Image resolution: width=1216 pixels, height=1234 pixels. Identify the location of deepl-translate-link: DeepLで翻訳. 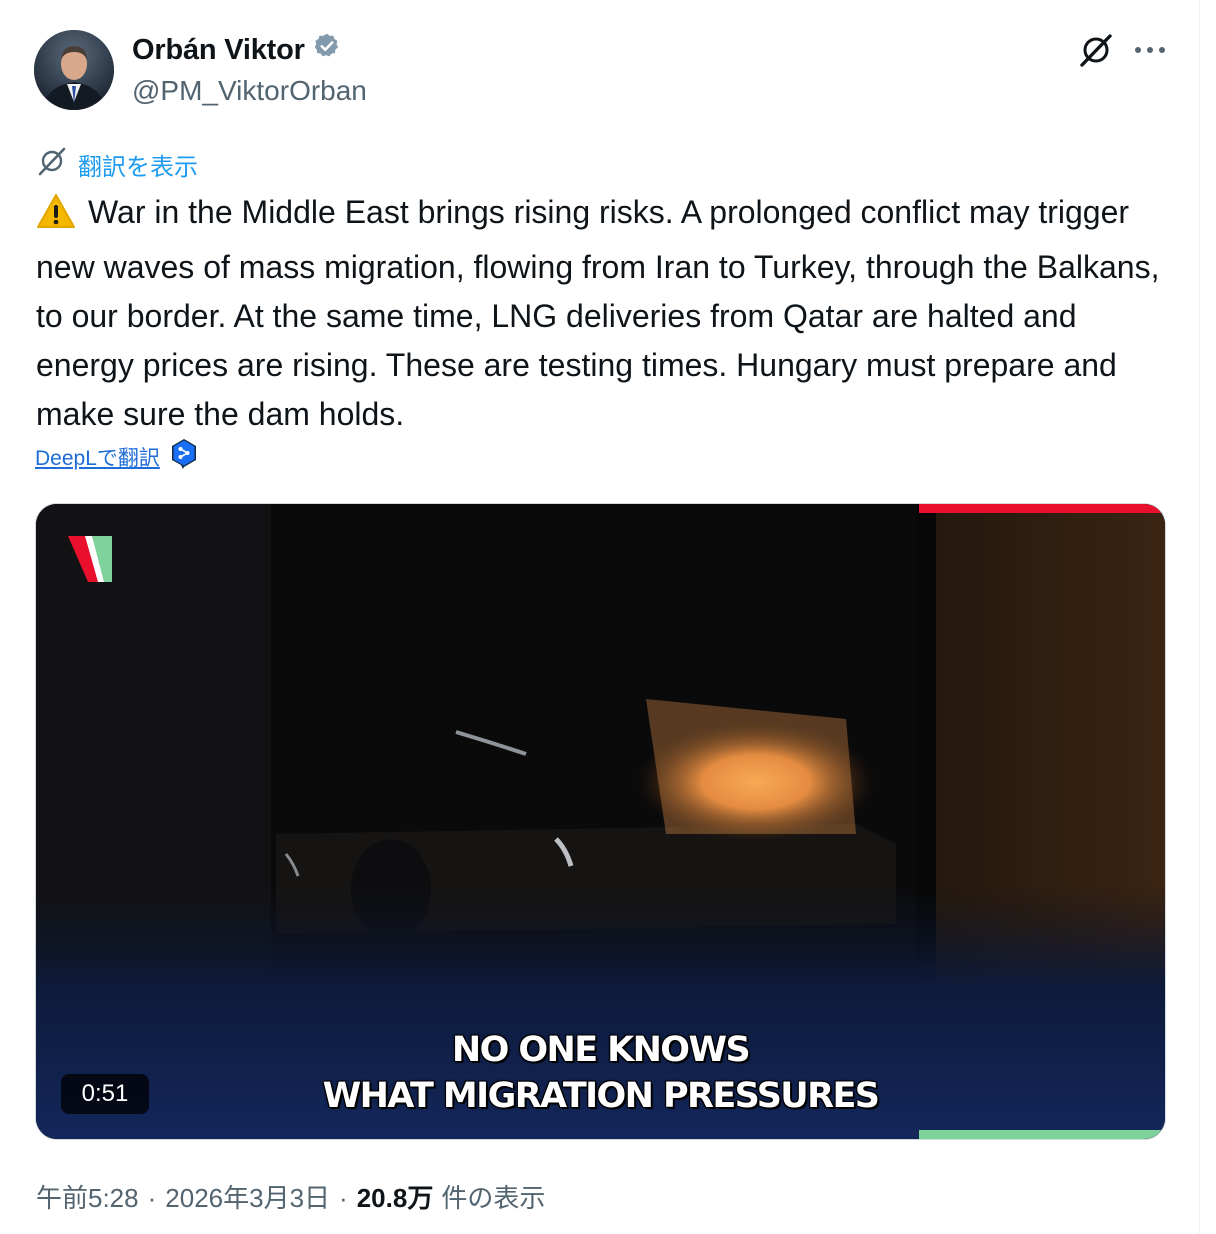
(97, 457).